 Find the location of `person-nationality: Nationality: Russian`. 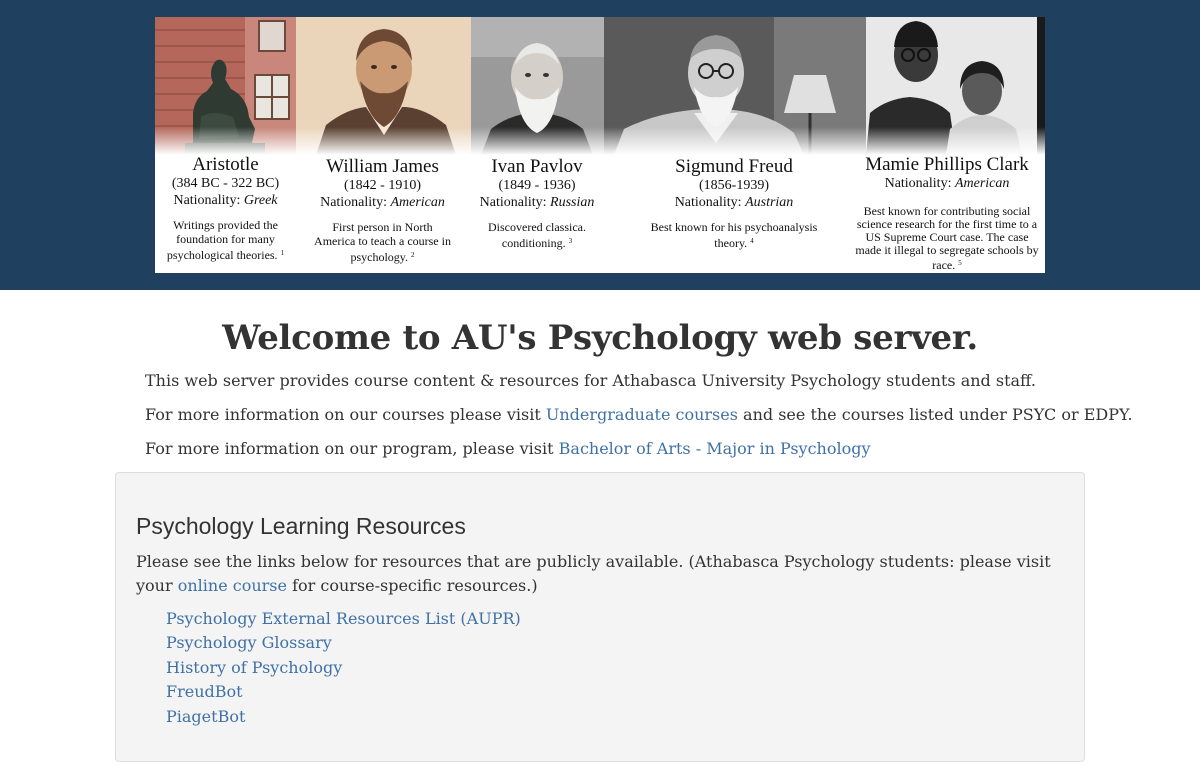

person-nationality: Nationality: Russian is located at coordinates (537, 202).